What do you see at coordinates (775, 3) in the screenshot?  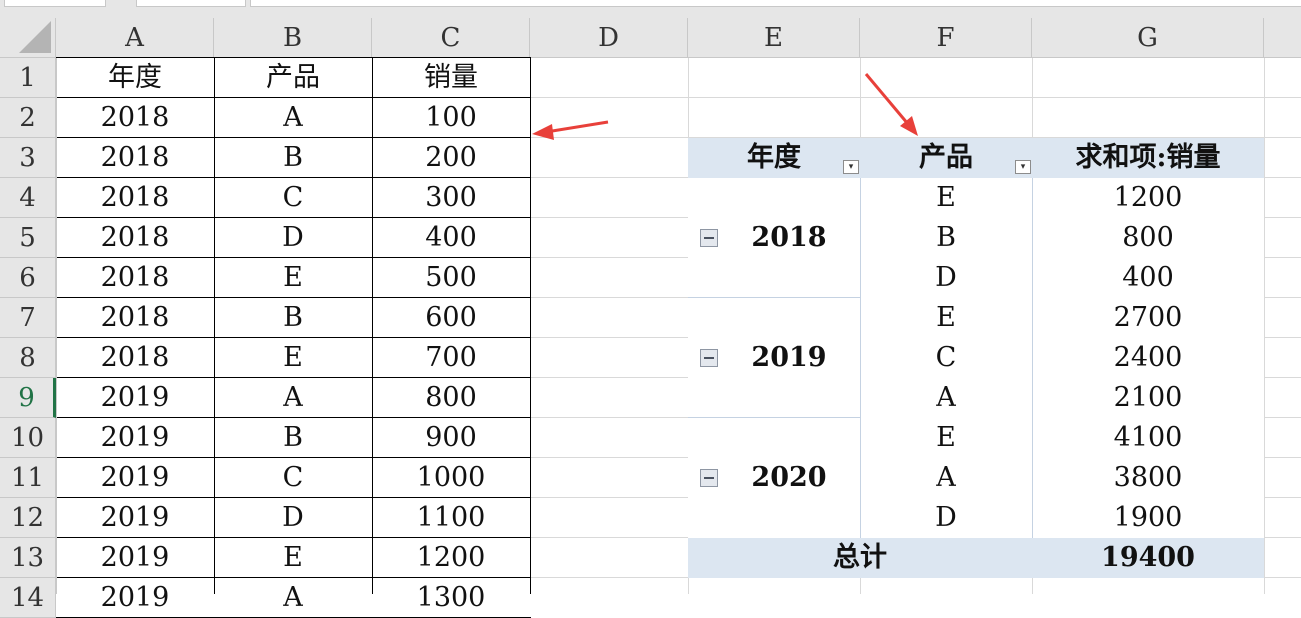 I see `formula-area` at bounding box center [775, 3].